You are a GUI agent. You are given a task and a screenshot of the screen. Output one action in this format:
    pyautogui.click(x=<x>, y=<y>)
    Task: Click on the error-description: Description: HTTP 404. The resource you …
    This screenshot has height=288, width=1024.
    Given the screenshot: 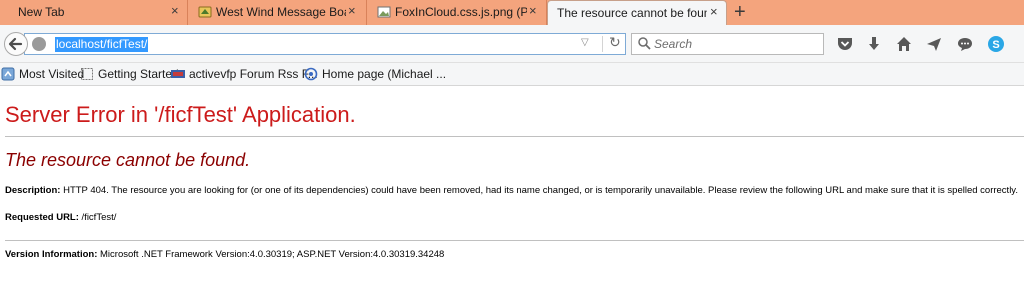 What is the action you would take?
    pyautogui.click(x=511, y=190)
    